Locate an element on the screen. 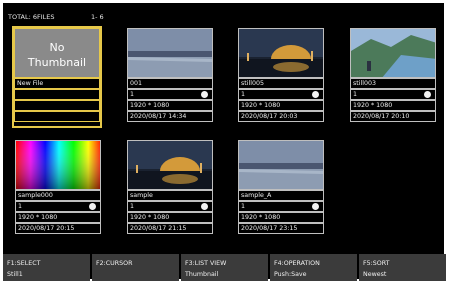 The width and height of the screenshot is (449, 282). file-name: New File is located at coordinates (57, 83).